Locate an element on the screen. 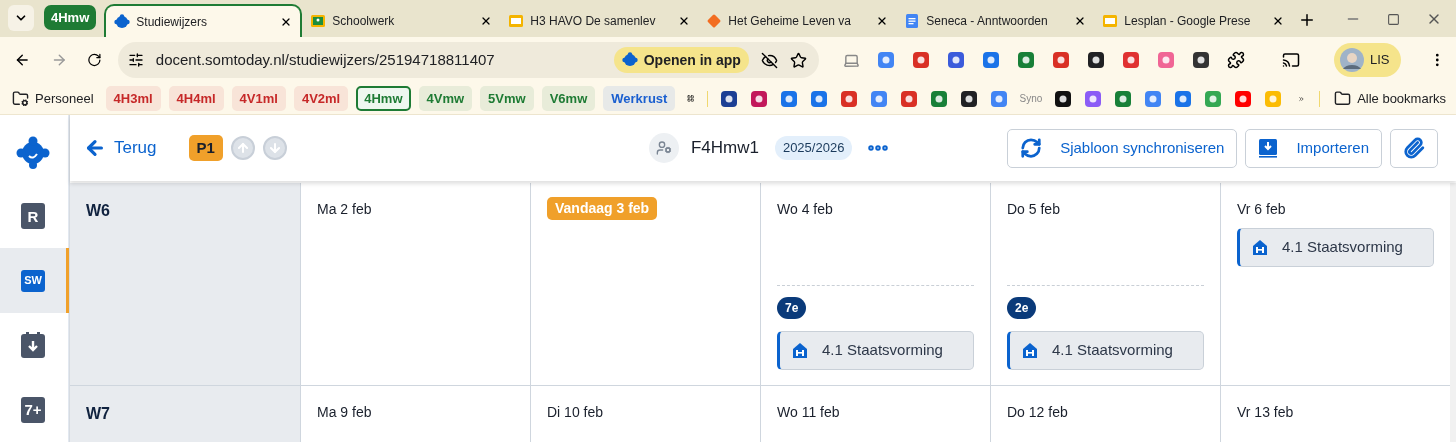 This screenshot has width=1456, height=442. bookmark-label: Syno is located at coordinates (1031, 98).